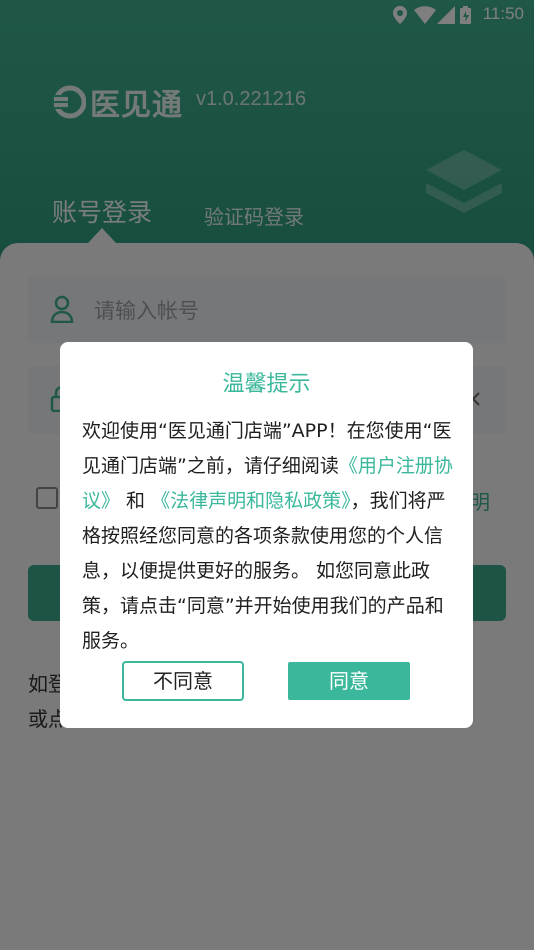 The image size is (534, 950). I want to click on privacy-policy-link: 《法律声明和隐私政策》, so click(251, 501).